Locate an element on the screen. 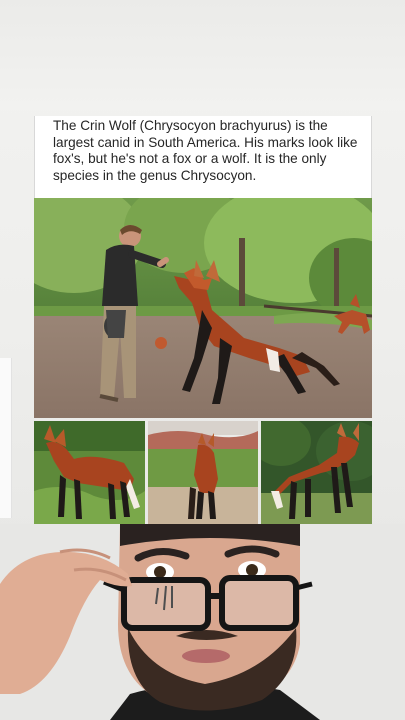 The image size is (405, 720). side-edge-panel is located at coordinates (6, 438).